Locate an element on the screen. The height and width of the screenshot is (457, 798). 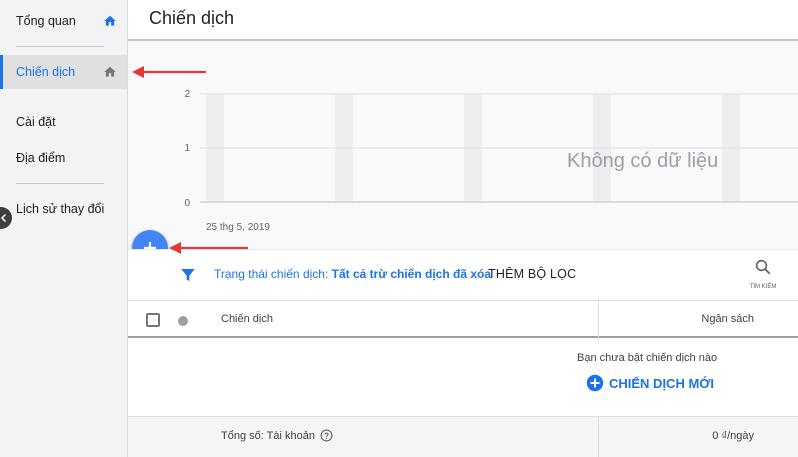
sidebar-item-label: Địa điểm is located at coordinates (41, 158).